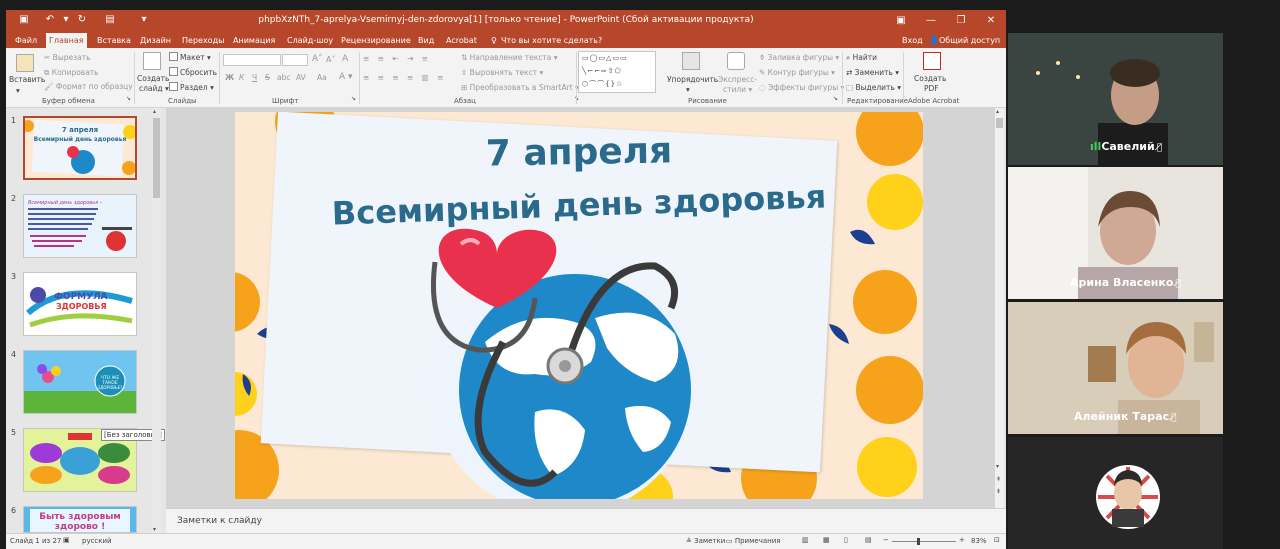  Describe the element at coordinates (25, 63) in the screenshot. I see `paste-icon` at that location.